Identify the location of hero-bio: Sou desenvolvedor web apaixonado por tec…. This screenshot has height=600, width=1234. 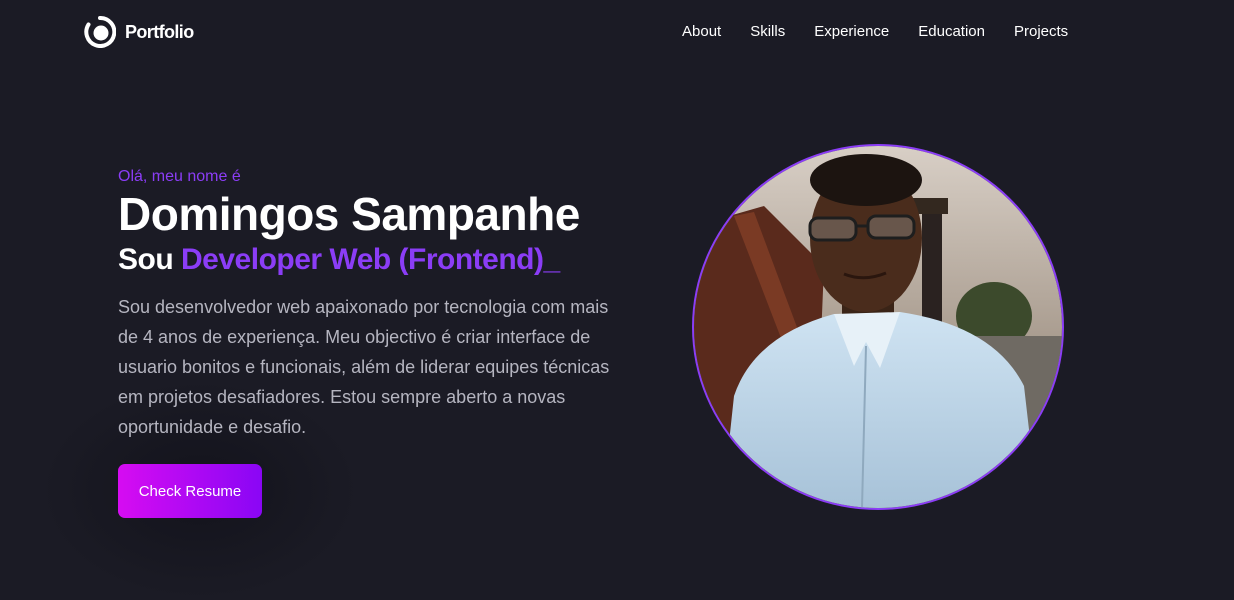
(364, 367).